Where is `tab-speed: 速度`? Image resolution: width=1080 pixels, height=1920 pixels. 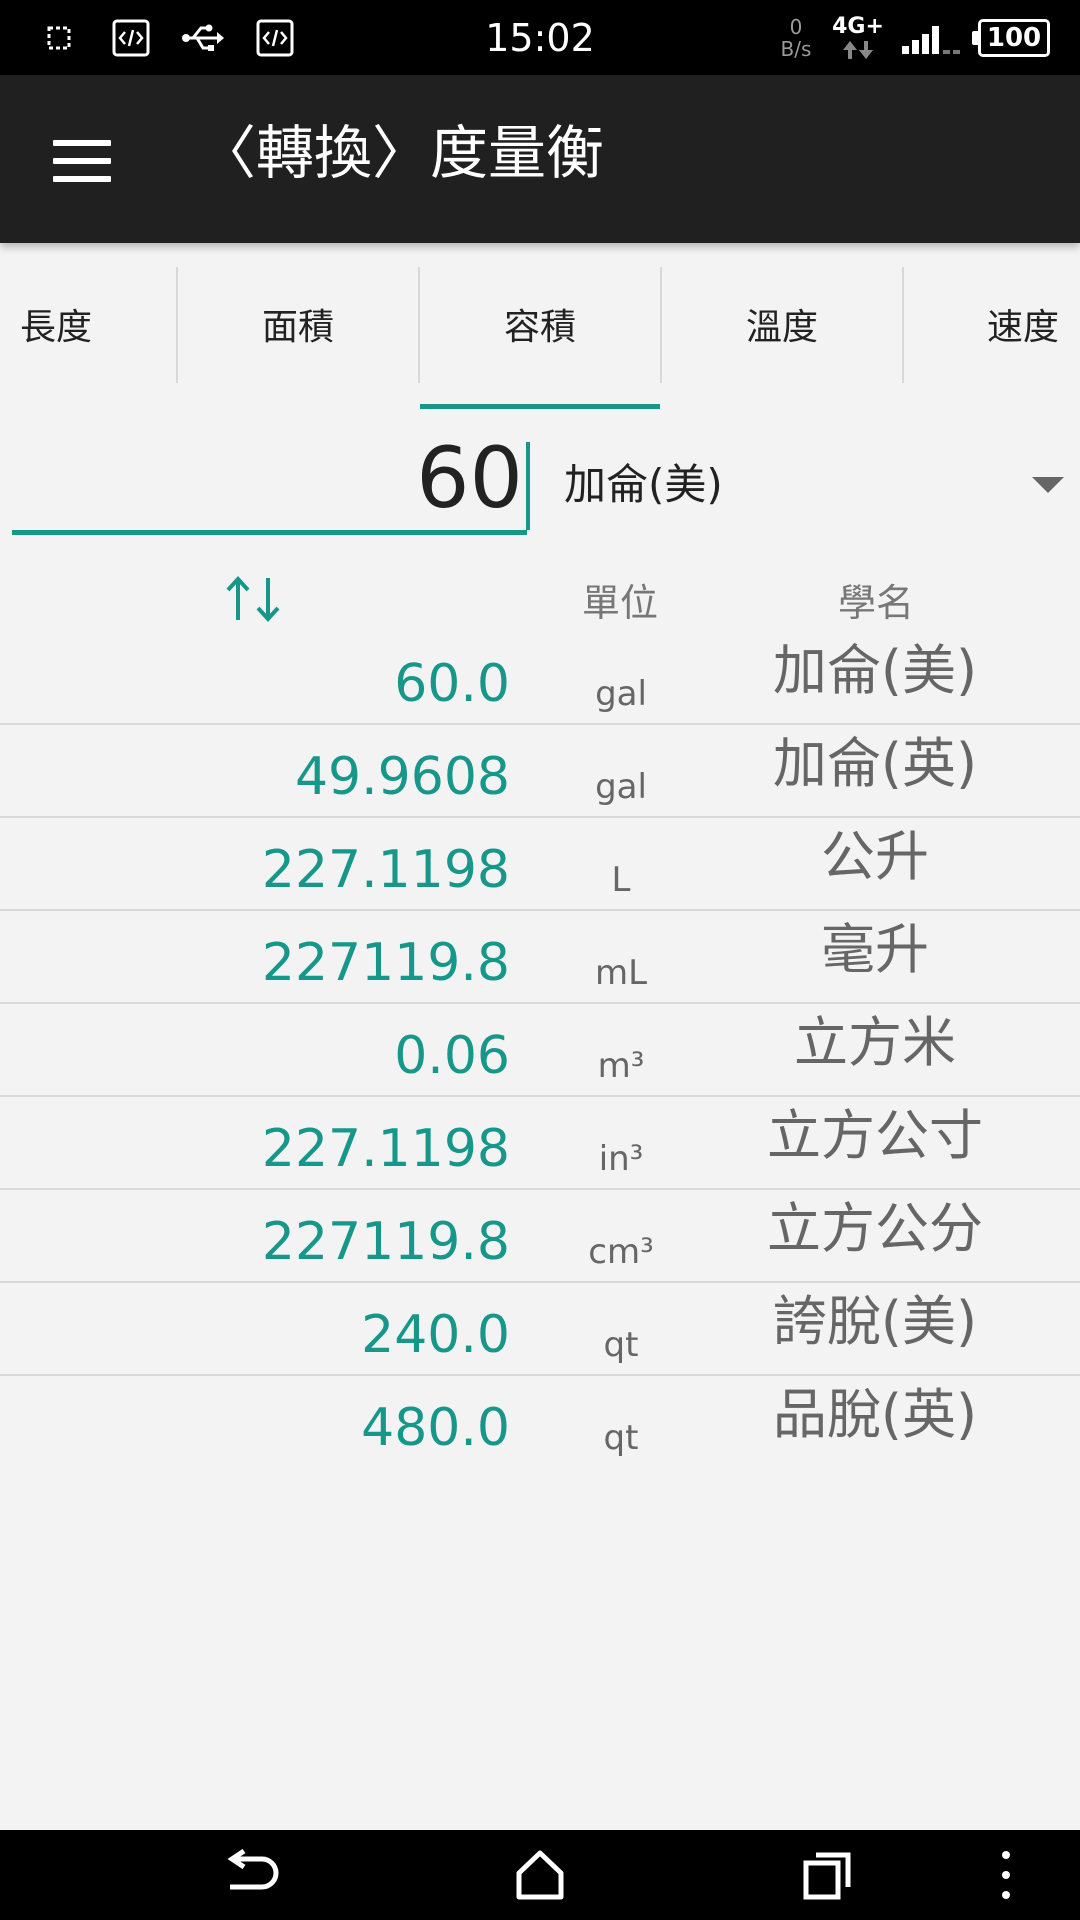
tab-speed: 速度 is located at coordinates (1023, 324).